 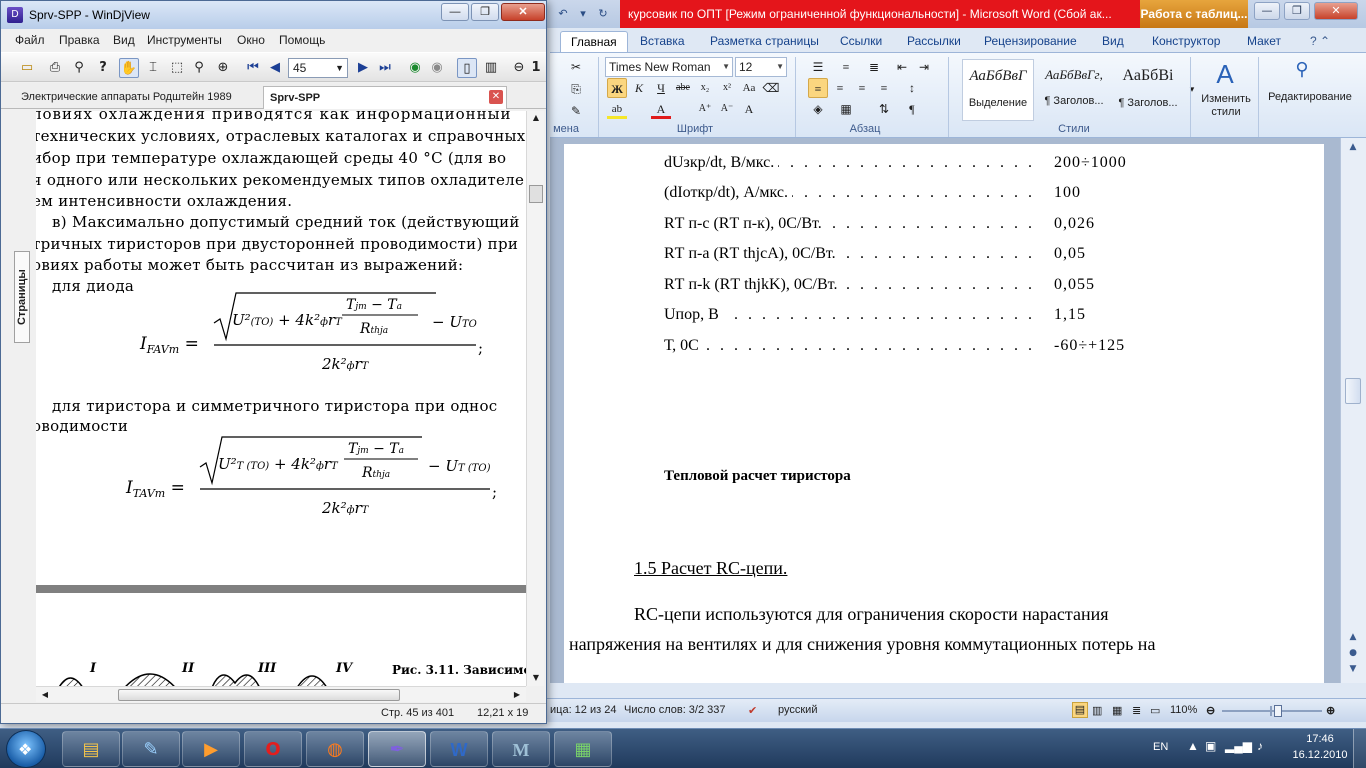 What do you see at coordinates (749, 109) in the screenshot?
I see `text-effects-icon: A` at bounding box center [749, 109].